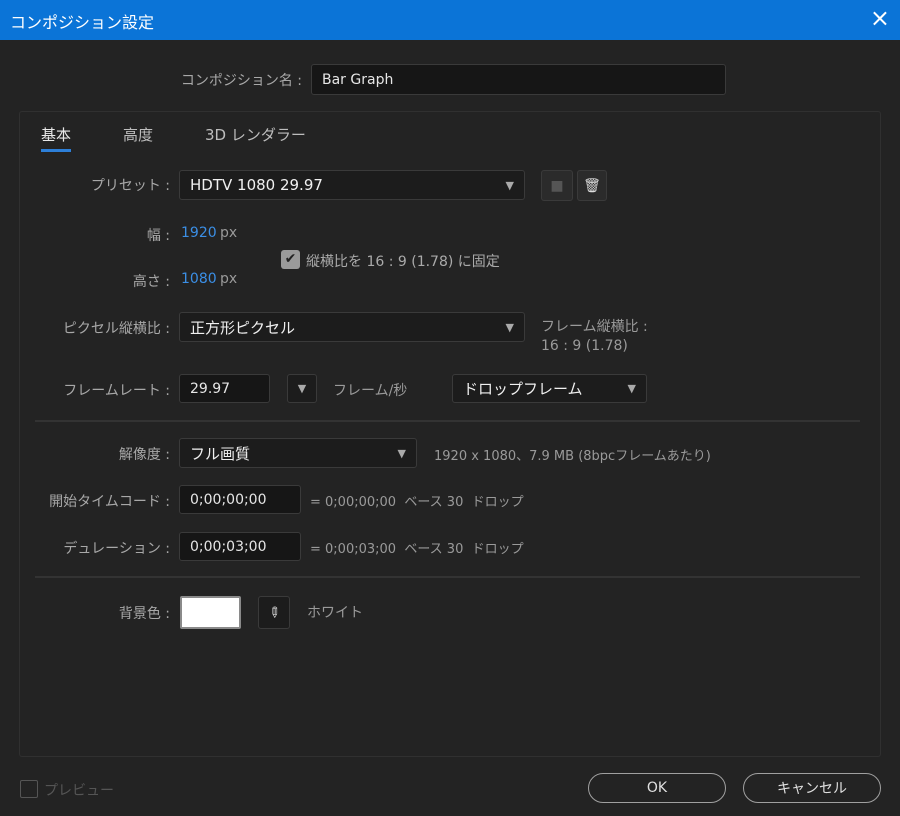 This screenshot has height=816, width=900. Describe the element at coordinates (352, 327) in the screenshot. I see `pixel-aspect-dropdown: 正方形ピクセル ▼` at that location.